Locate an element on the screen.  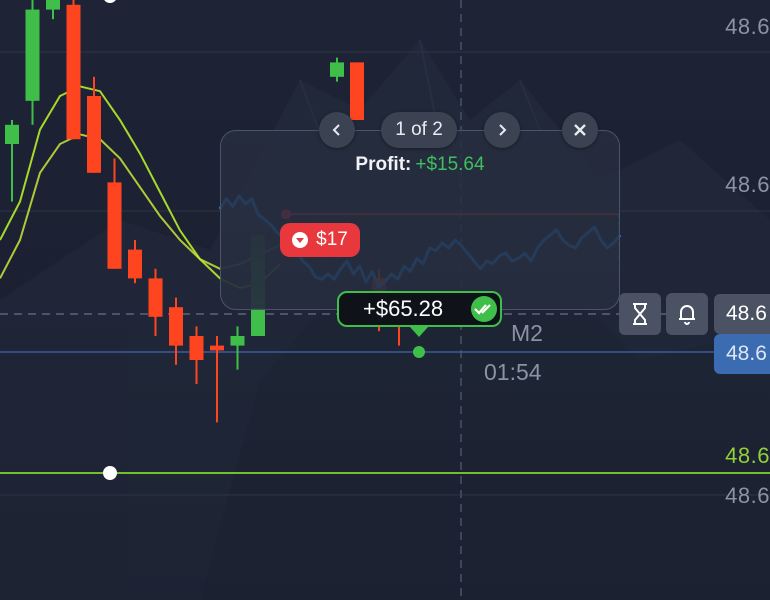
result-amount: +$65.28 is located at coordinates (403, 308).